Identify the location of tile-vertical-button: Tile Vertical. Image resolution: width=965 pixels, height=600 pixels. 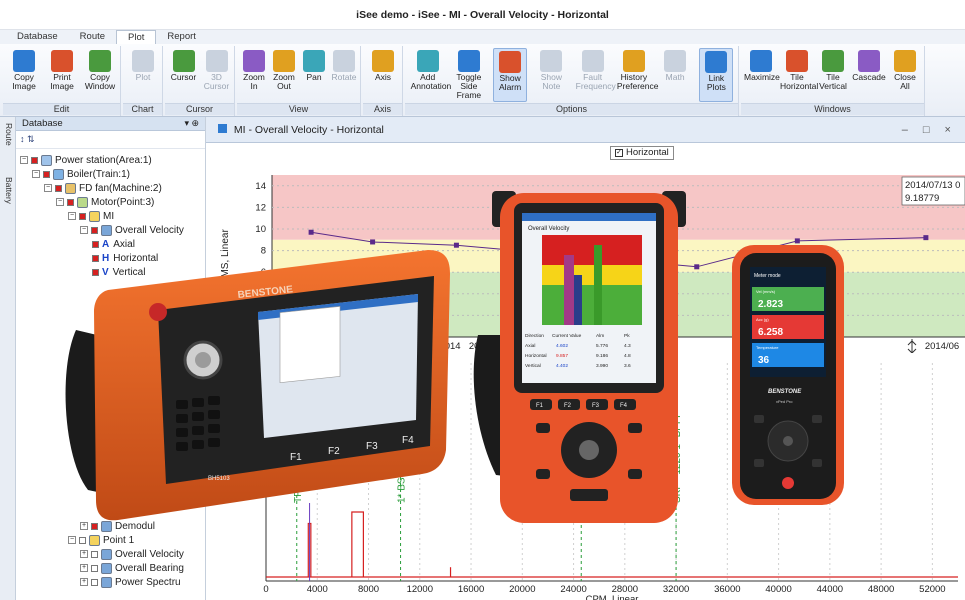
(833, 75).